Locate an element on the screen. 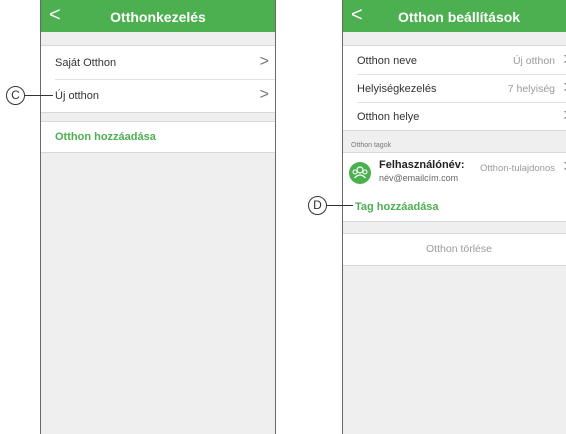  add-home-label: Otthon hozzáadása is located at coordinates (105, 137).